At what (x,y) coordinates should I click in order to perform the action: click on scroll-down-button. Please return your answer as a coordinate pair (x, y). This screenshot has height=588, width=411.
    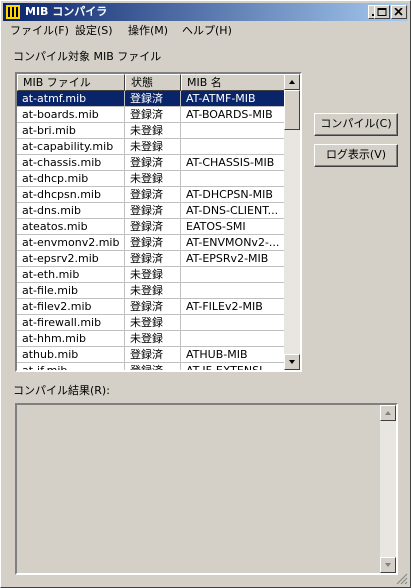
    Looking at the image, I should click on (292, 362).